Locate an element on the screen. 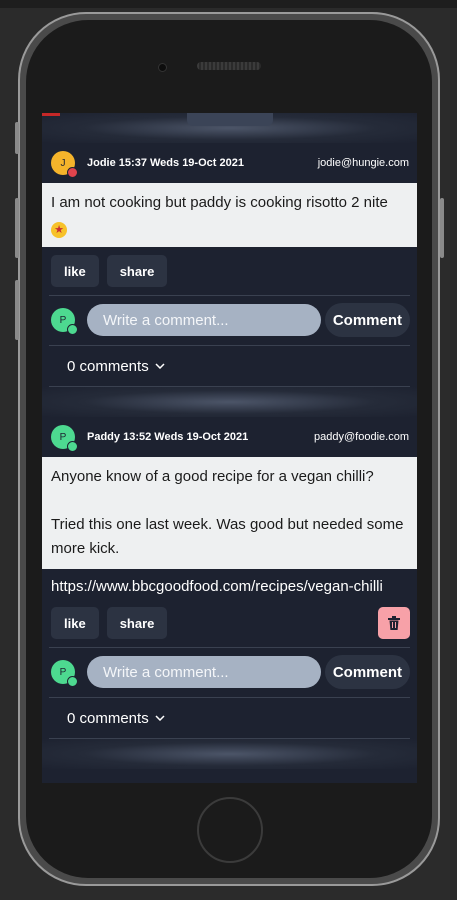  avatar: J is located at coordinates (64, 164).